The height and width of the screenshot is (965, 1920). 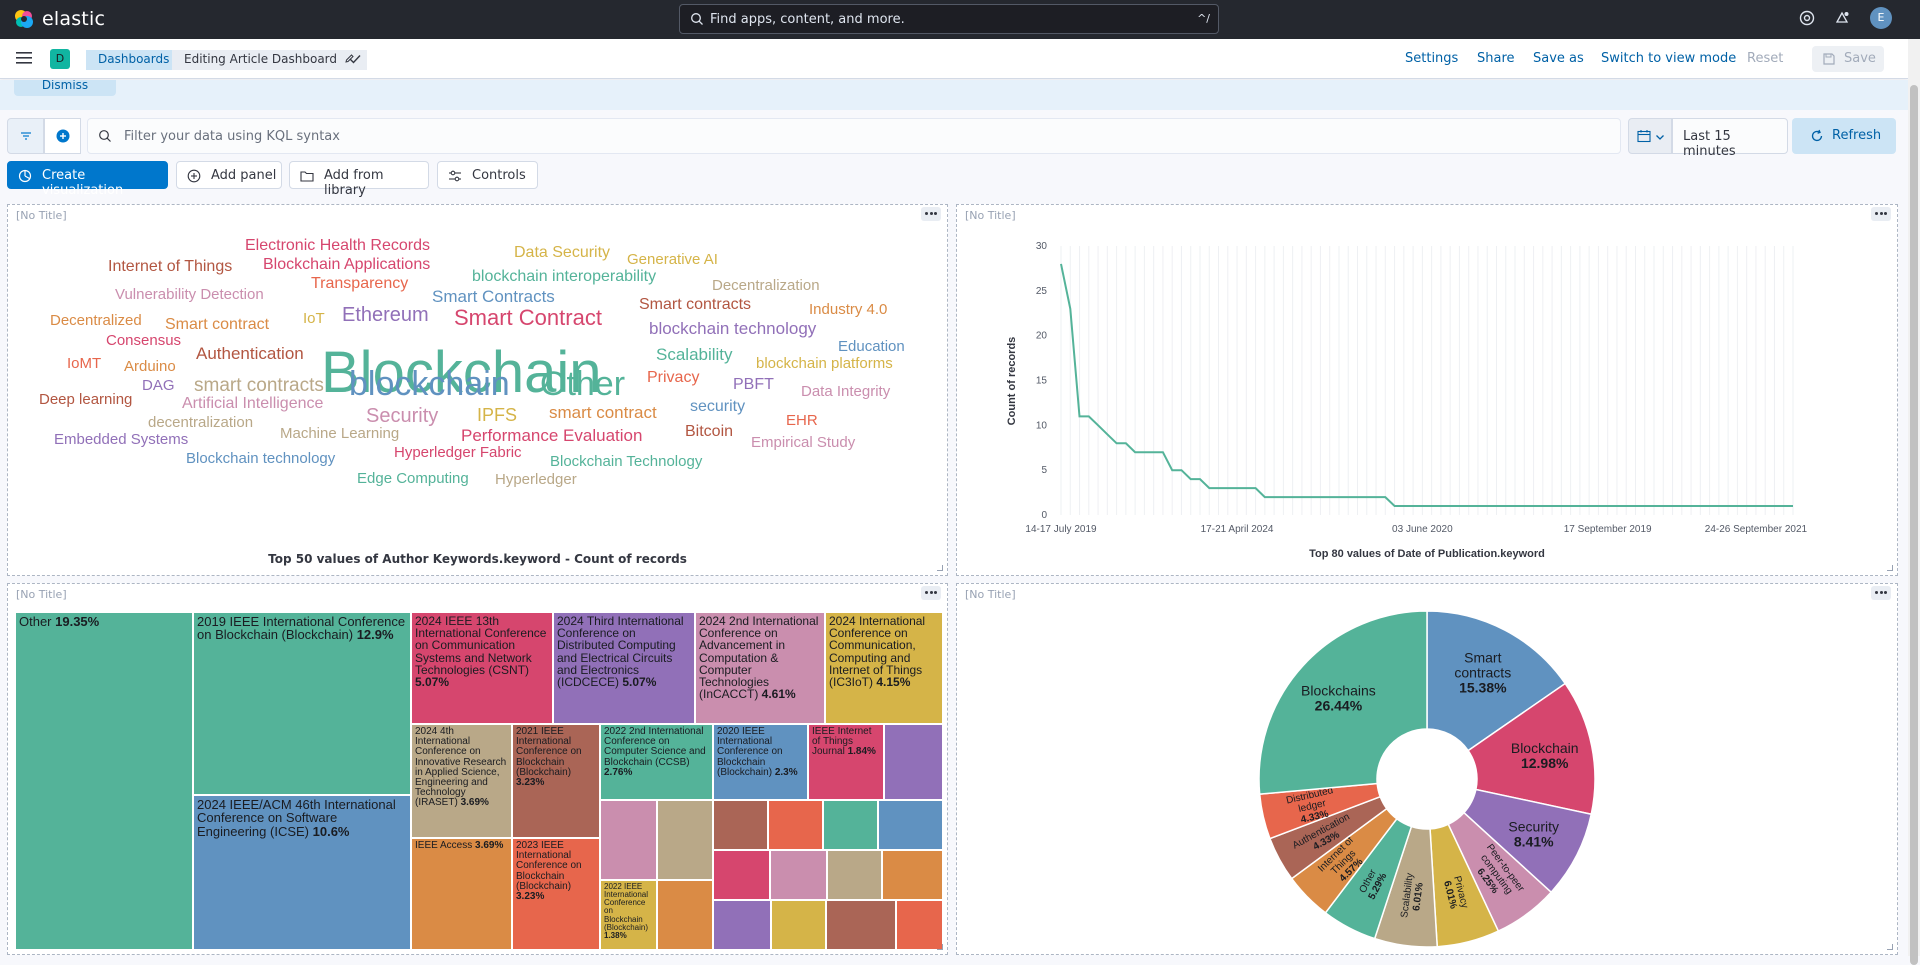 I want to click on series-line, so click(x=1426, y=385).